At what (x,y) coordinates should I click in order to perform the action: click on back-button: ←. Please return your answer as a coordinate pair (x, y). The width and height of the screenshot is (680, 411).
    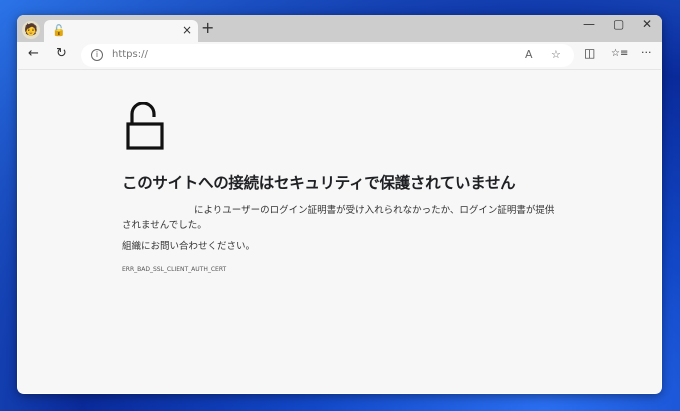
    Looking at the image, I should click on (33, 53).